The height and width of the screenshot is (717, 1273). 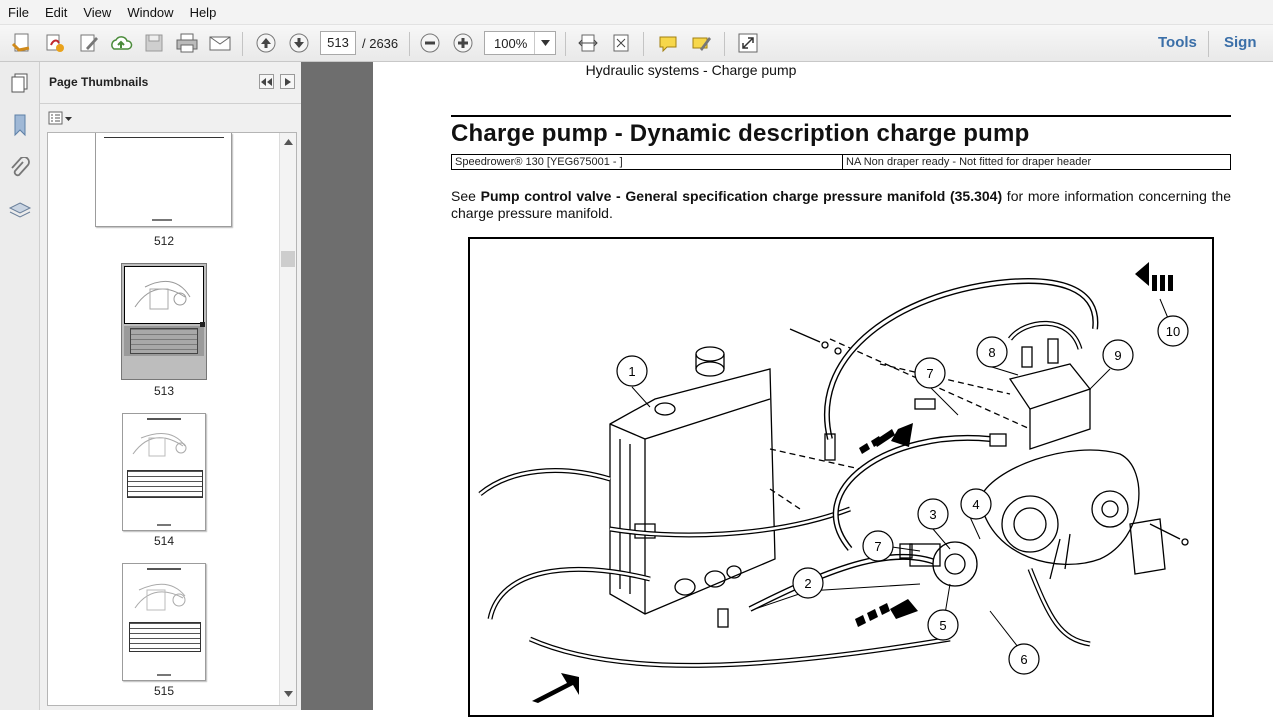 I want to click on thumbnail-scrollbar, so click(x=287, y=419).